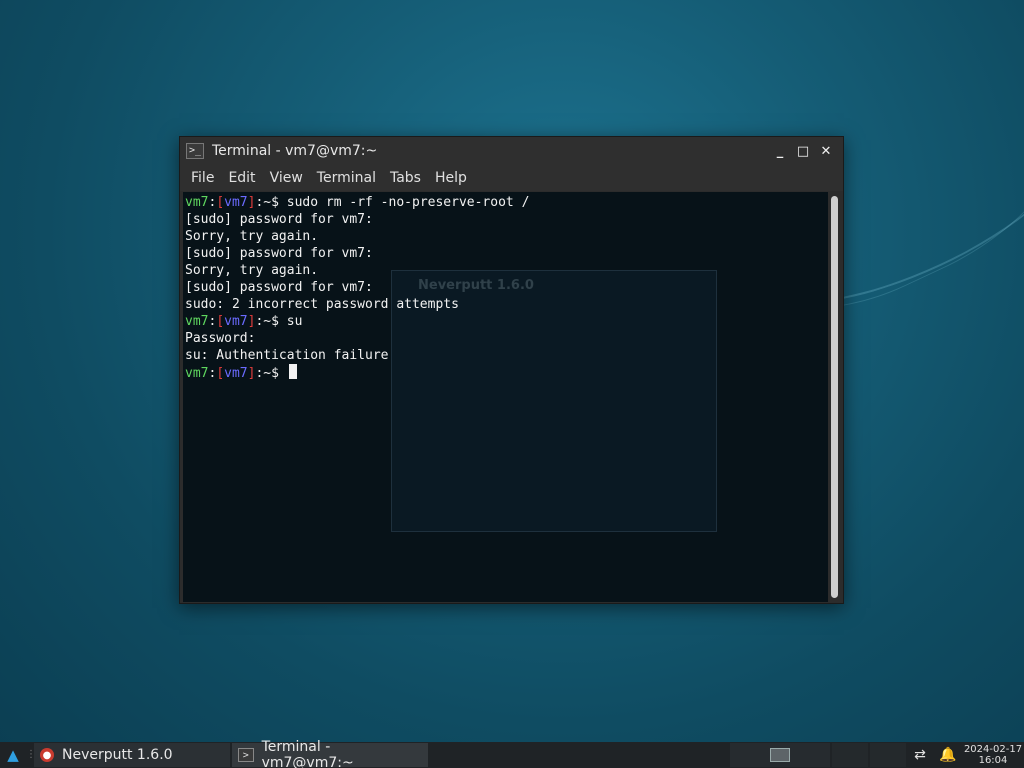 This screenshot has height=768, width=1024. I want to click on menu-edit: Edit, so click(241, 178).